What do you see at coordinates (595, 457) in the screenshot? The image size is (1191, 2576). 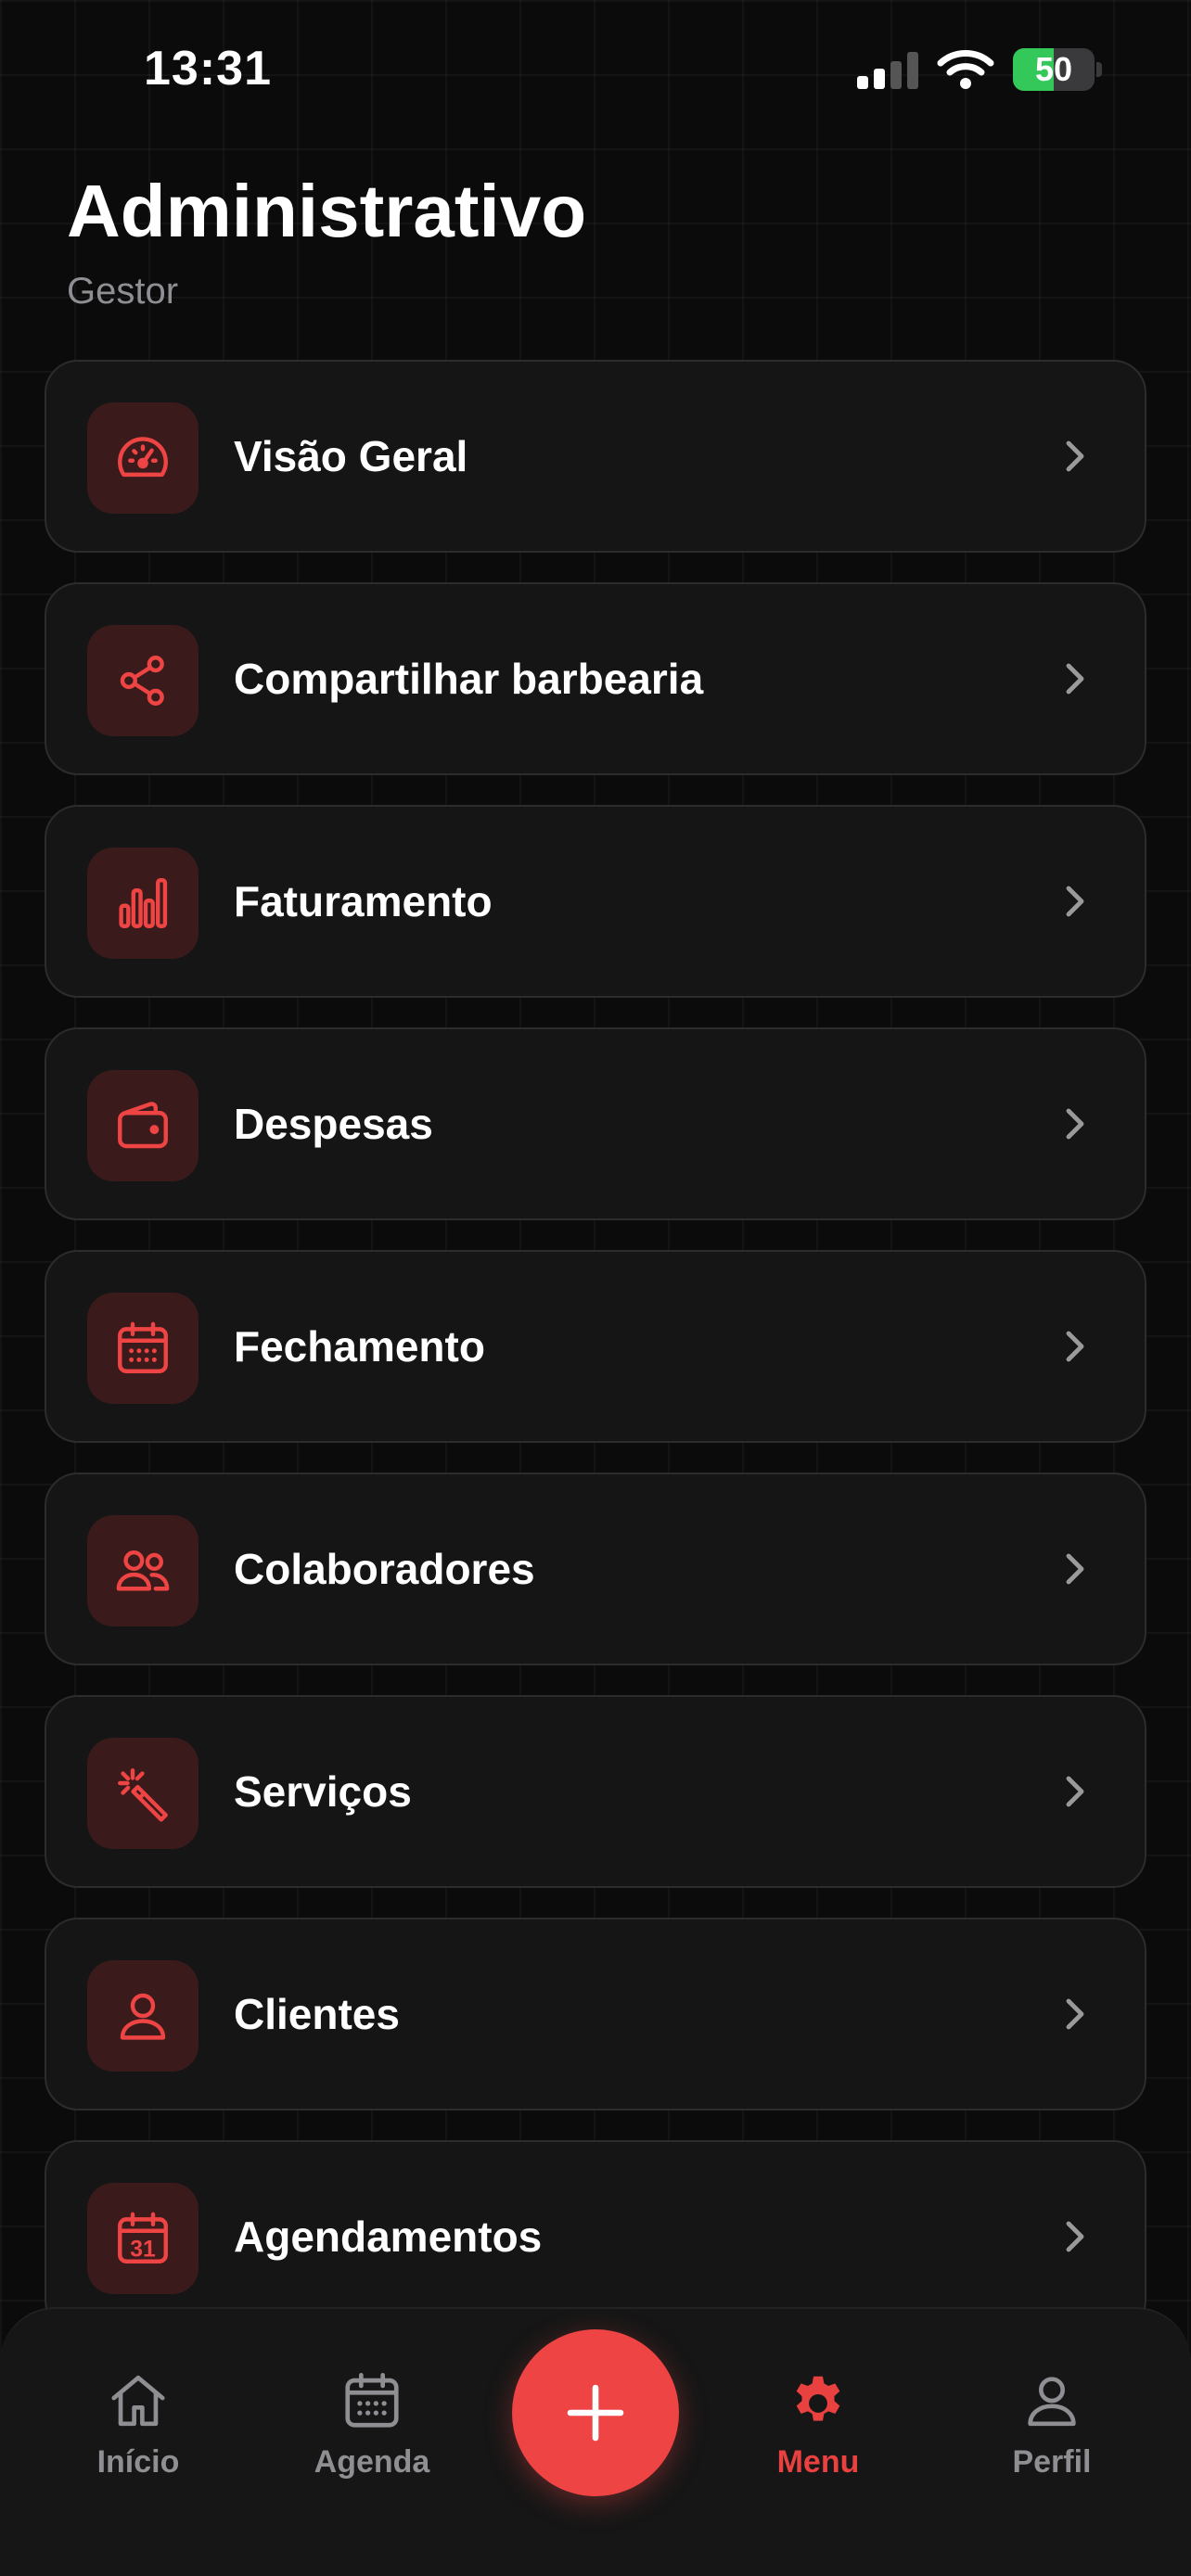 I see `menu-item-visao-geral: Visão Geral` at bounding box center [595, 457].